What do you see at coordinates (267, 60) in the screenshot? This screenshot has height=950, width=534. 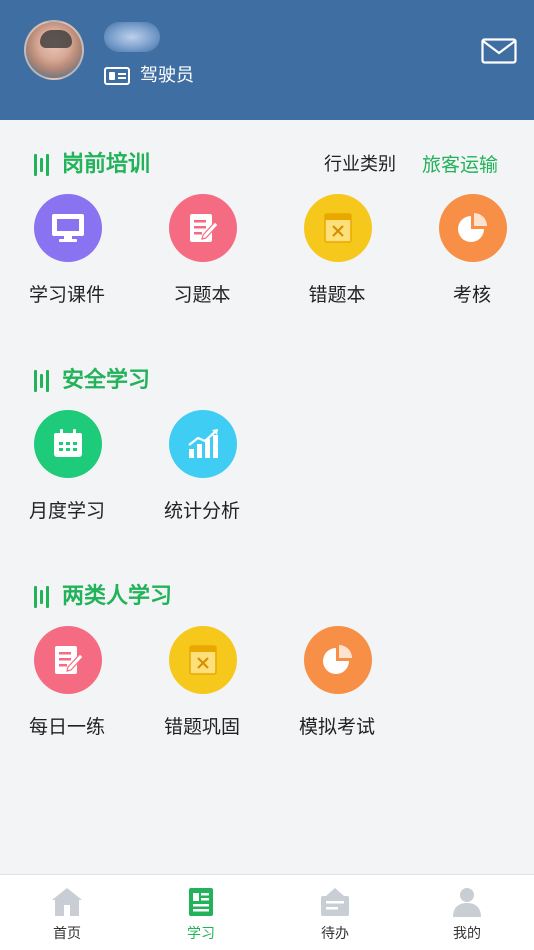 I see `profile-header: 驾驶员` at bounding box center [267, 60].